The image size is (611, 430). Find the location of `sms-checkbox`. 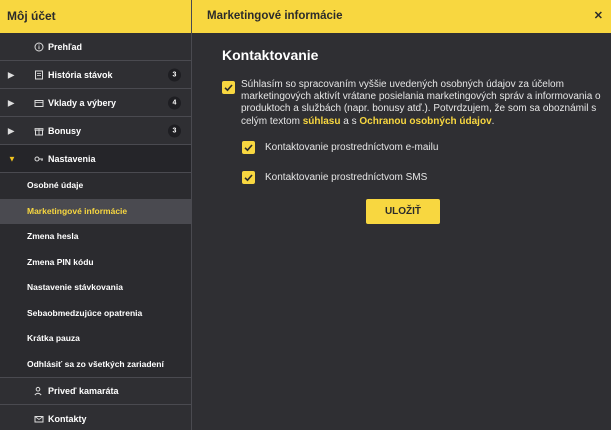

sms-checkbox is located at coordinates (248, 177).